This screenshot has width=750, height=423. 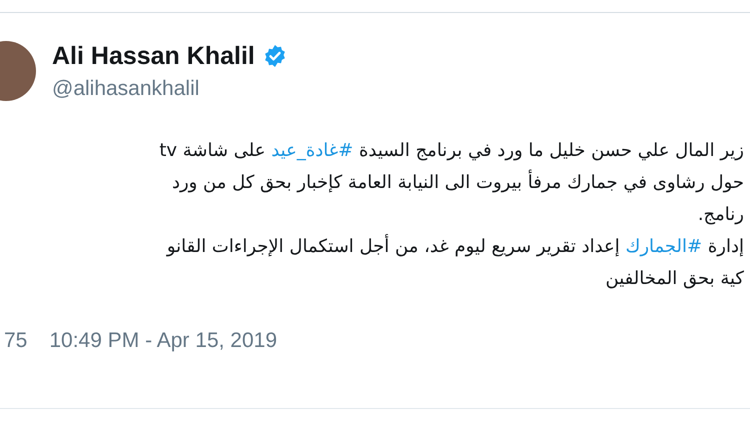 I want to click on count-text: 75, so click(x=16, y=341).